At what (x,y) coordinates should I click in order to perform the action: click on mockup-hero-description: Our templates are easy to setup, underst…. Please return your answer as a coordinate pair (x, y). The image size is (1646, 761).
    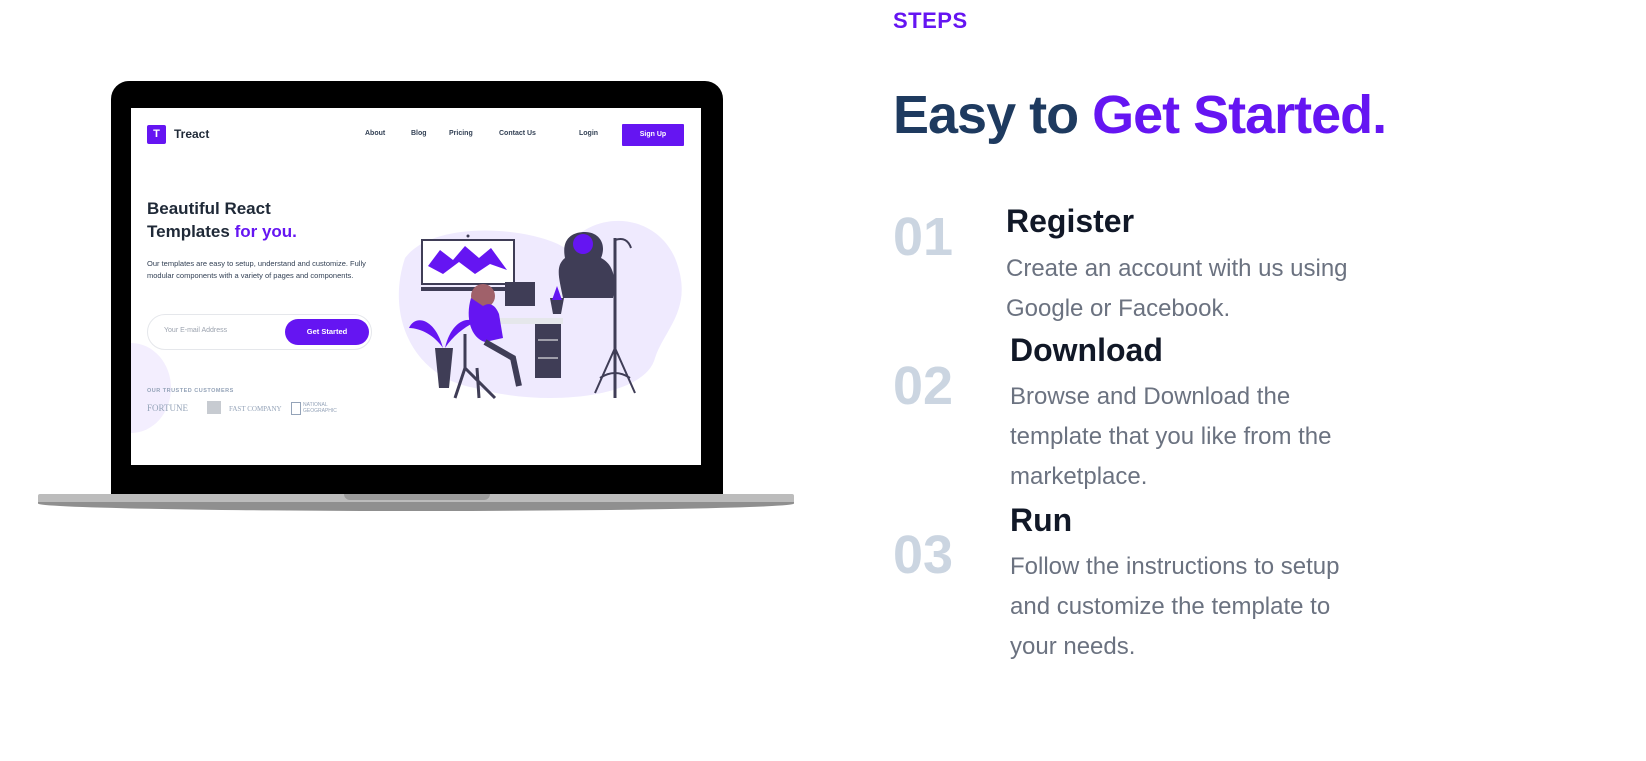
    Looking at the image, I should click on (256, 269).